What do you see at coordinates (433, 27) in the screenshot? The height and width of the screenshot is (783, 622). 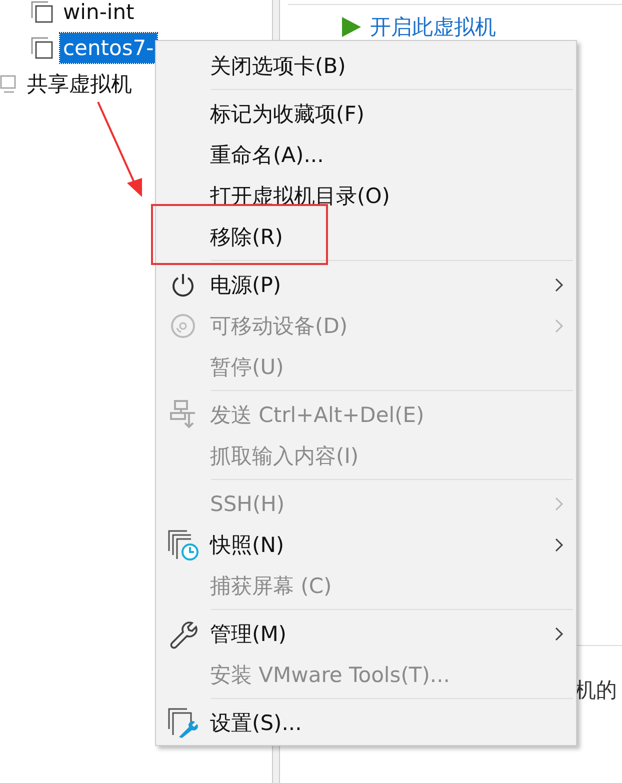 I see `power-on-link: 开启此虚拟机` at bounding box center [433, 27].